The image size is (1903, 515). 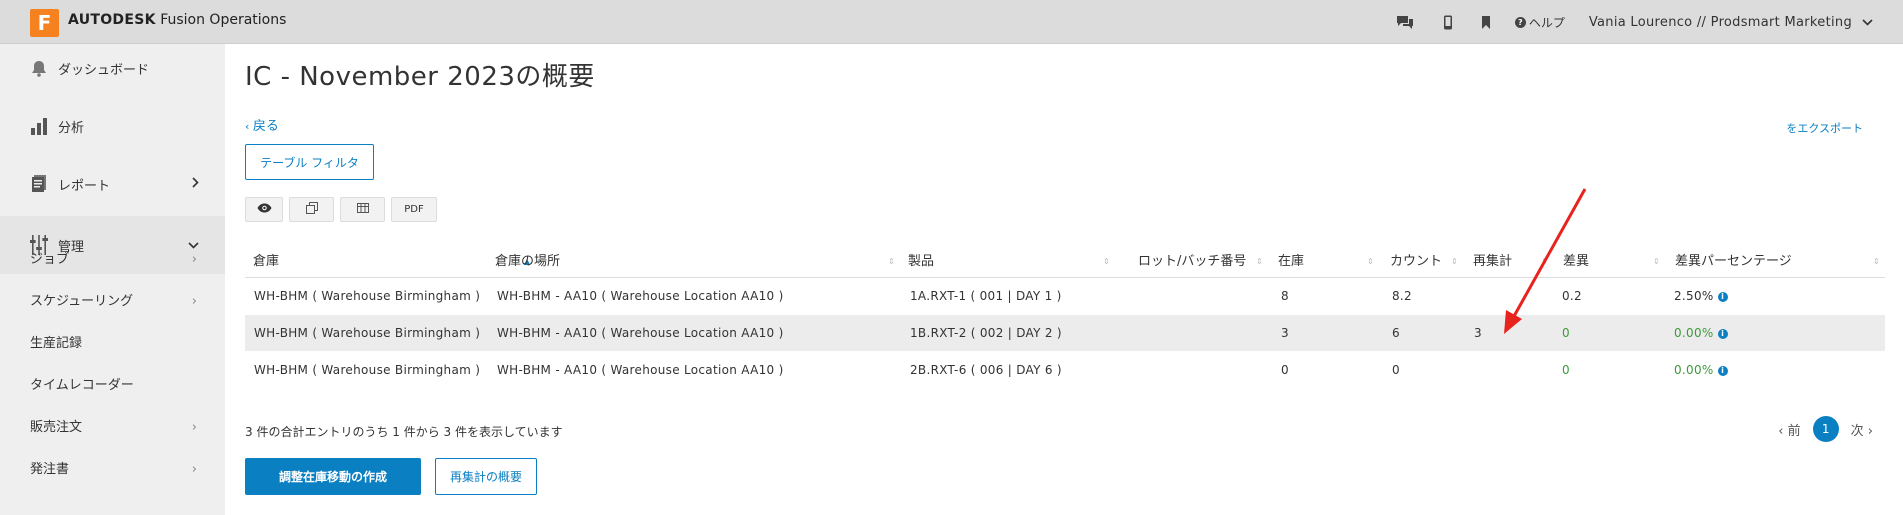 I want to click on mobile-icon, so click(x=1448, y=22).